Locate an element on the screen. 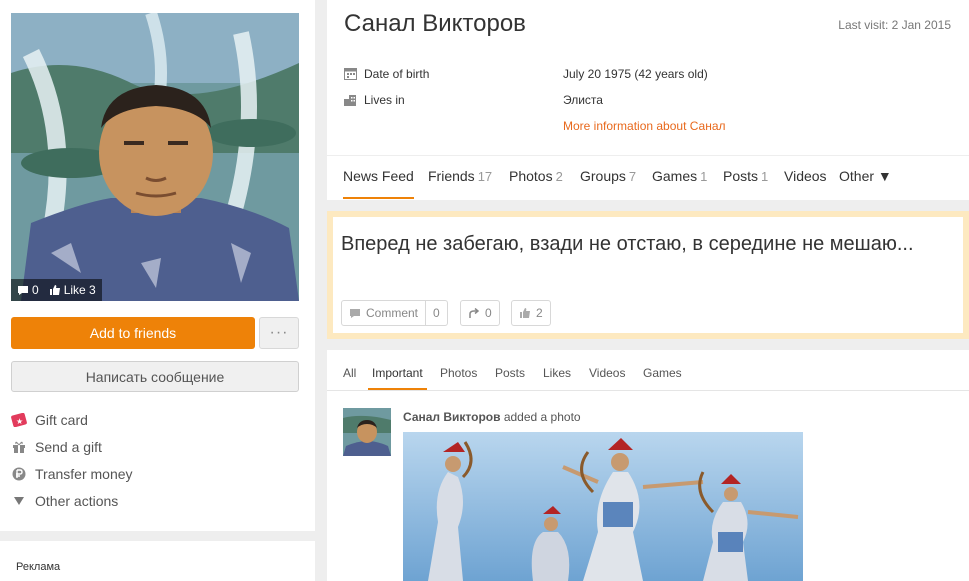 The image size is (969, 581). action-transfer-money: Transfer money is located at coordinates (72, 473).